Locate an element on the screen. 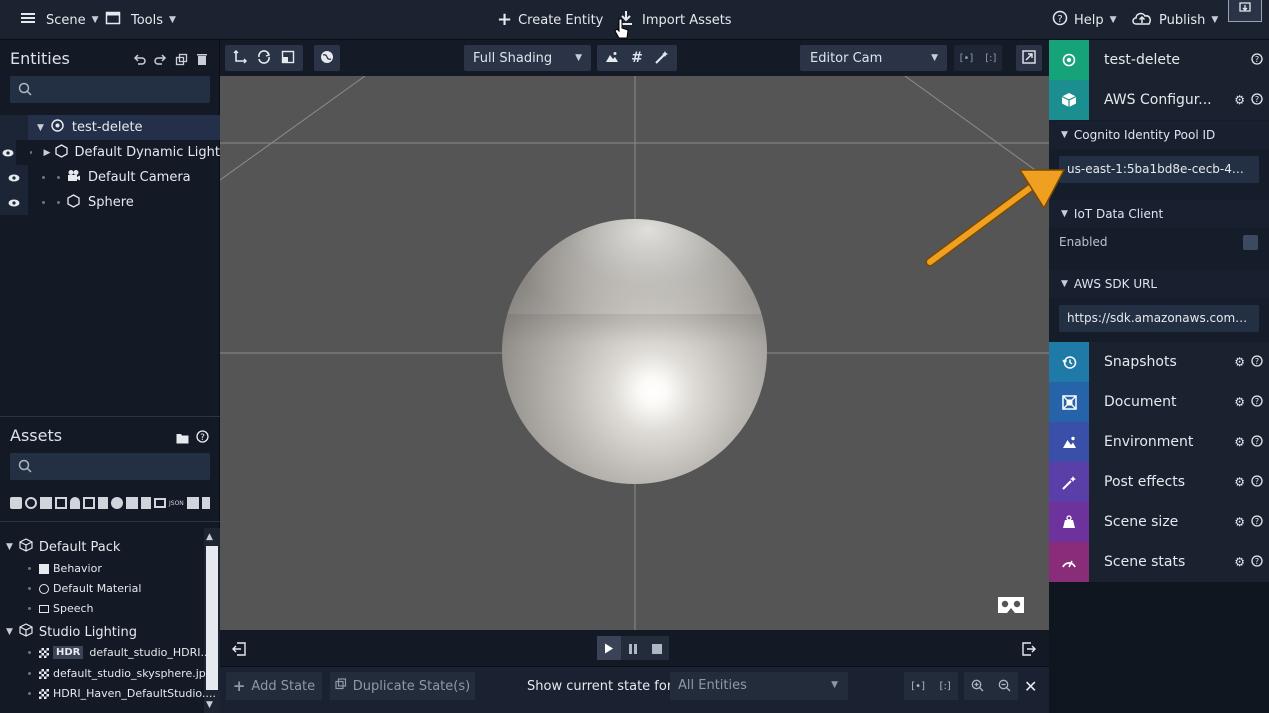  component-snapshots: Snapshots ⚙ ? is located at coordinates (1159, 362).